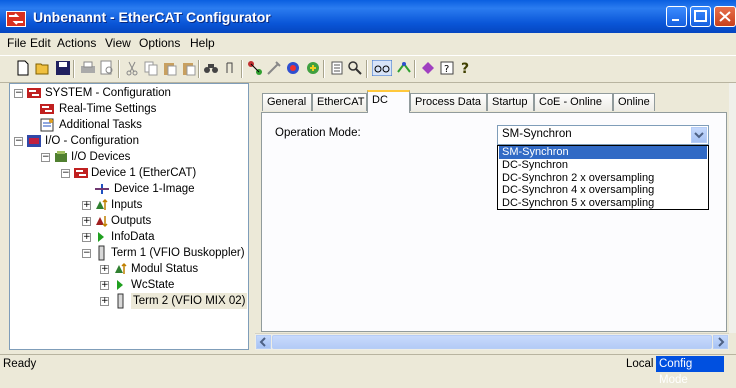  Describe the element at coordinates (107, 109) in the screenshot. I see `tree-node-realtime: Real-Time Settings` at that location.